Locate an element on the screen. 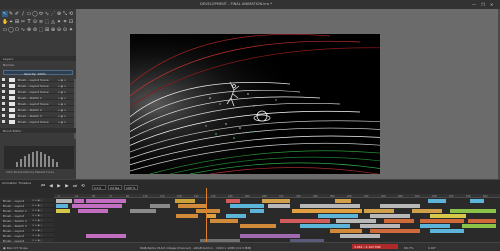  playhead is located at coordinates (206, 215).